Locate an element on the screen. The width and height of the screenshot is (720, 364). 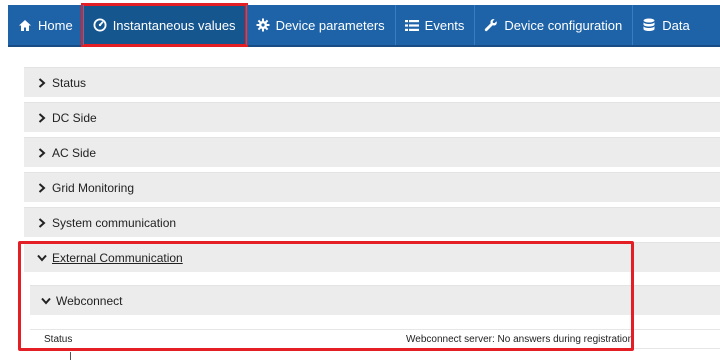
subsection-webconnect: Webconnect is located at coordinates (375, 300).